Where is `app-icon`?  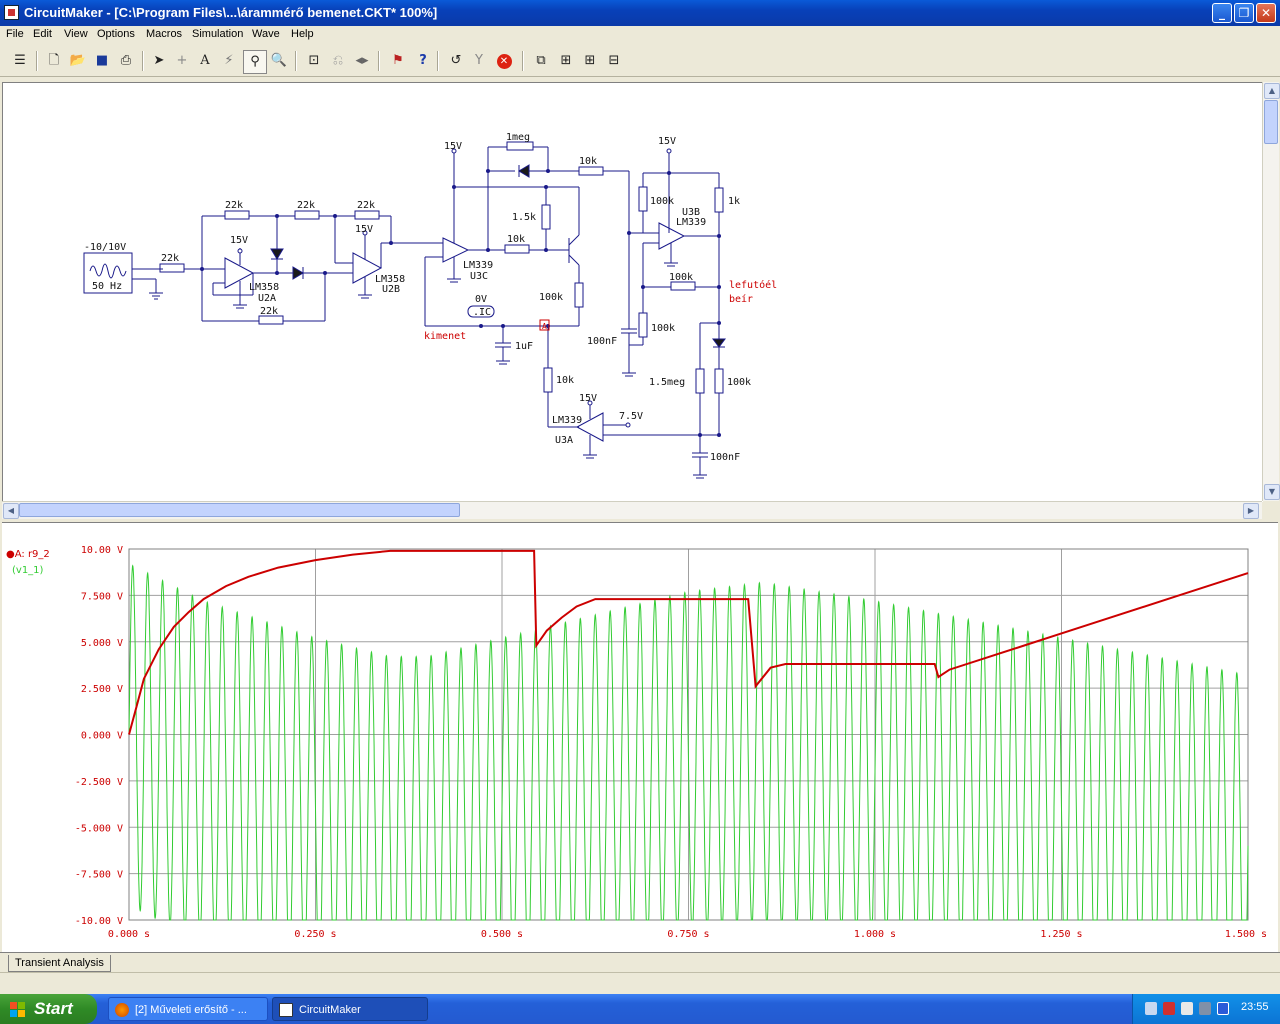 app-icon is located at coordinates (11, 12).